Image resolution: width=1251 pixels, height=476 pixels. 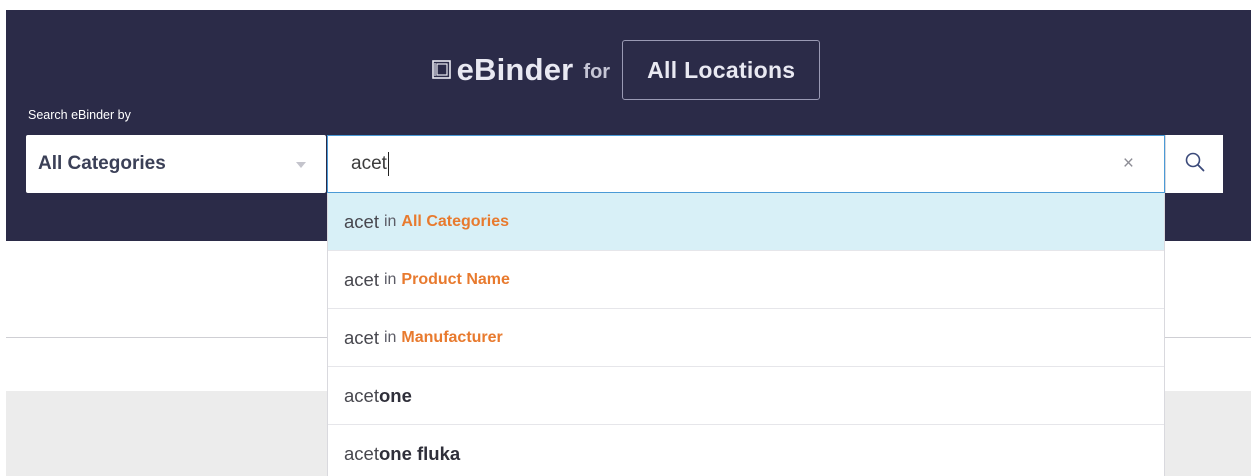 I want to click on brand-name: eBinder, so click(x=515, y=69).